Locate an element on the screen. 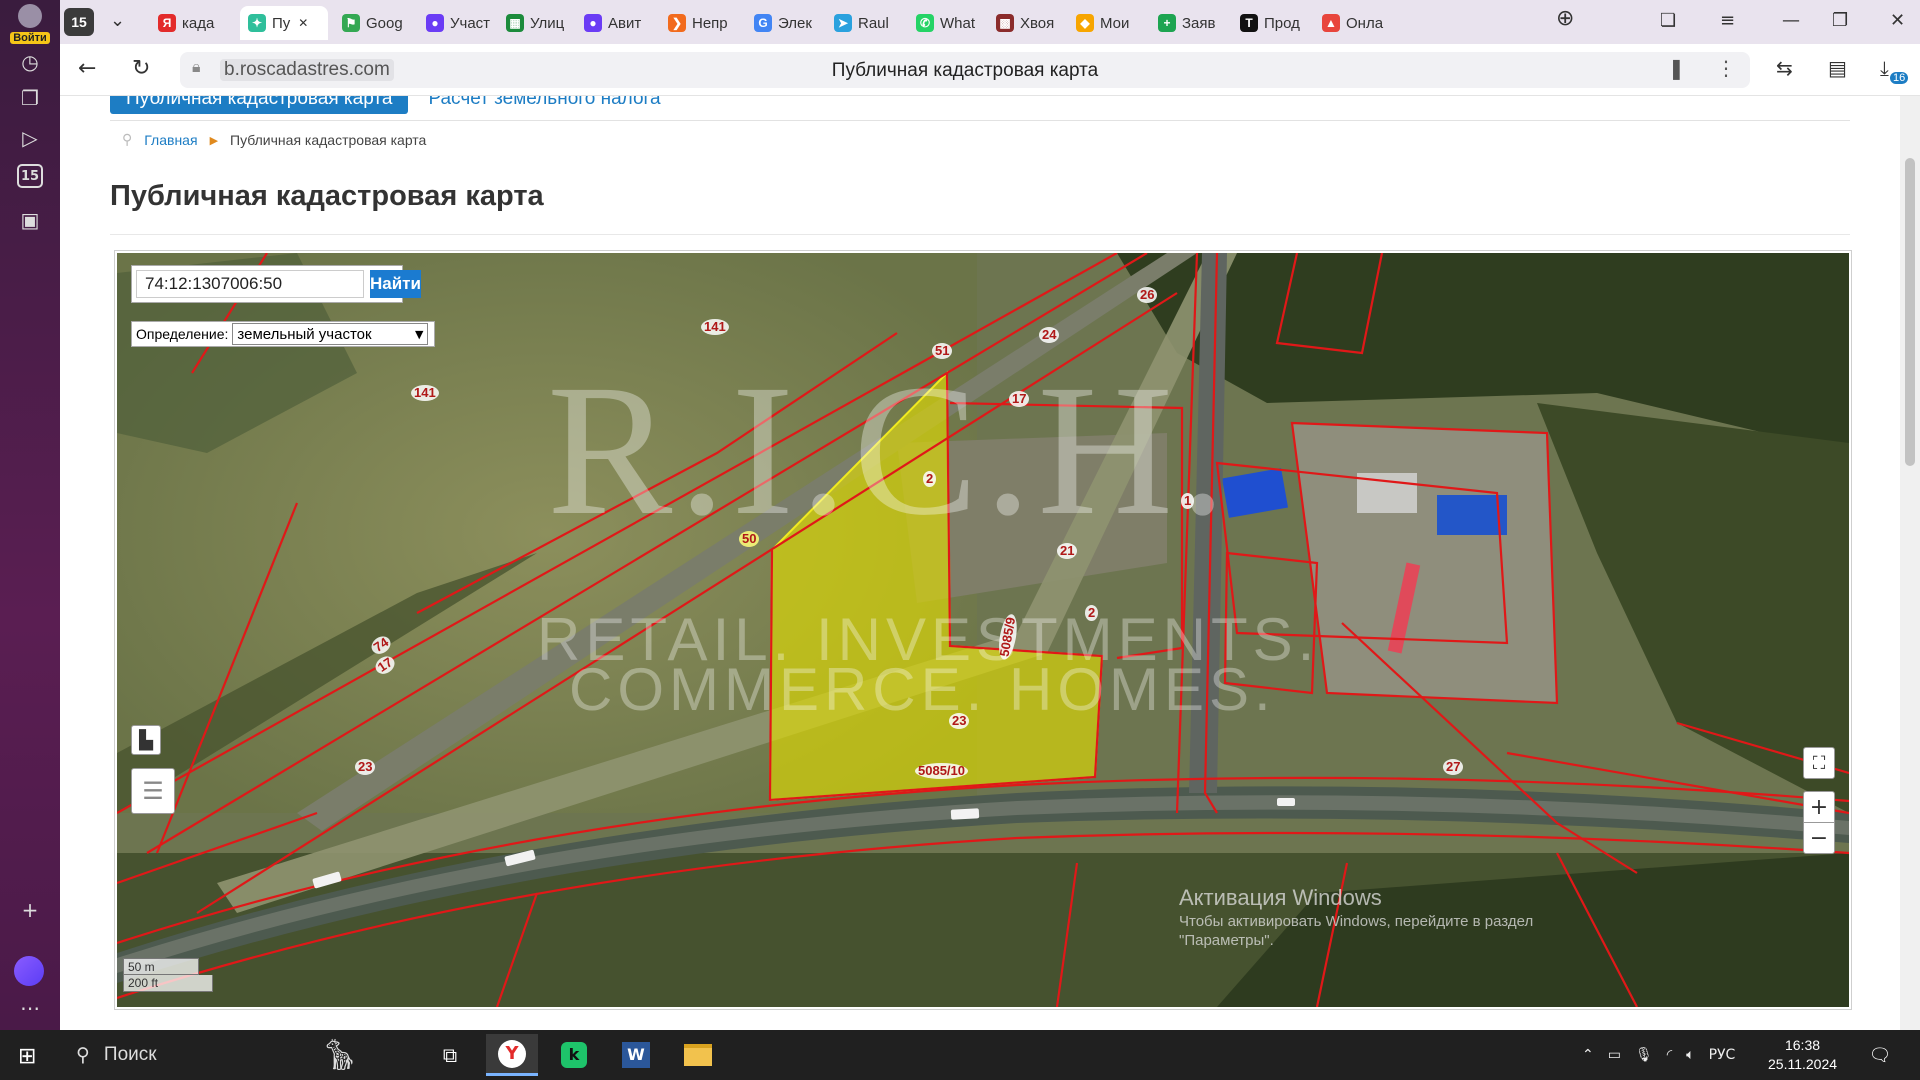 This screenshot has height=1080, width=1920. nav-link-cadastral-map: Публичная кадастровая карта is located at coordinates (259, 105).